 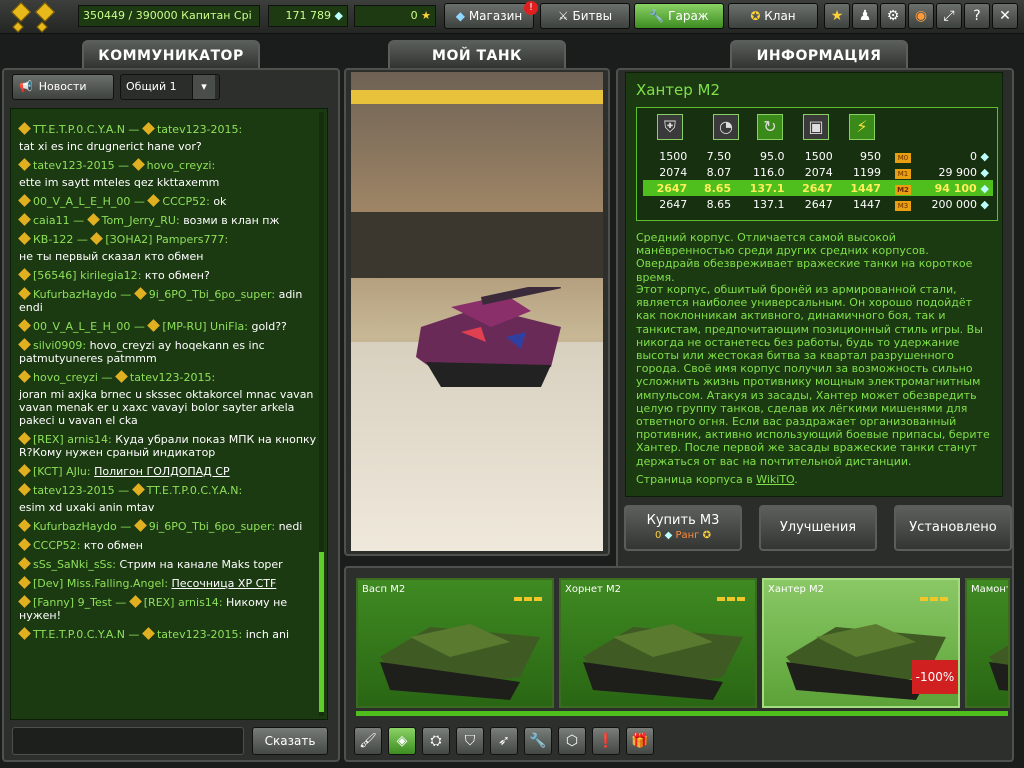 I want to click on upgrade-level-icon, so click(x=530, y=593).